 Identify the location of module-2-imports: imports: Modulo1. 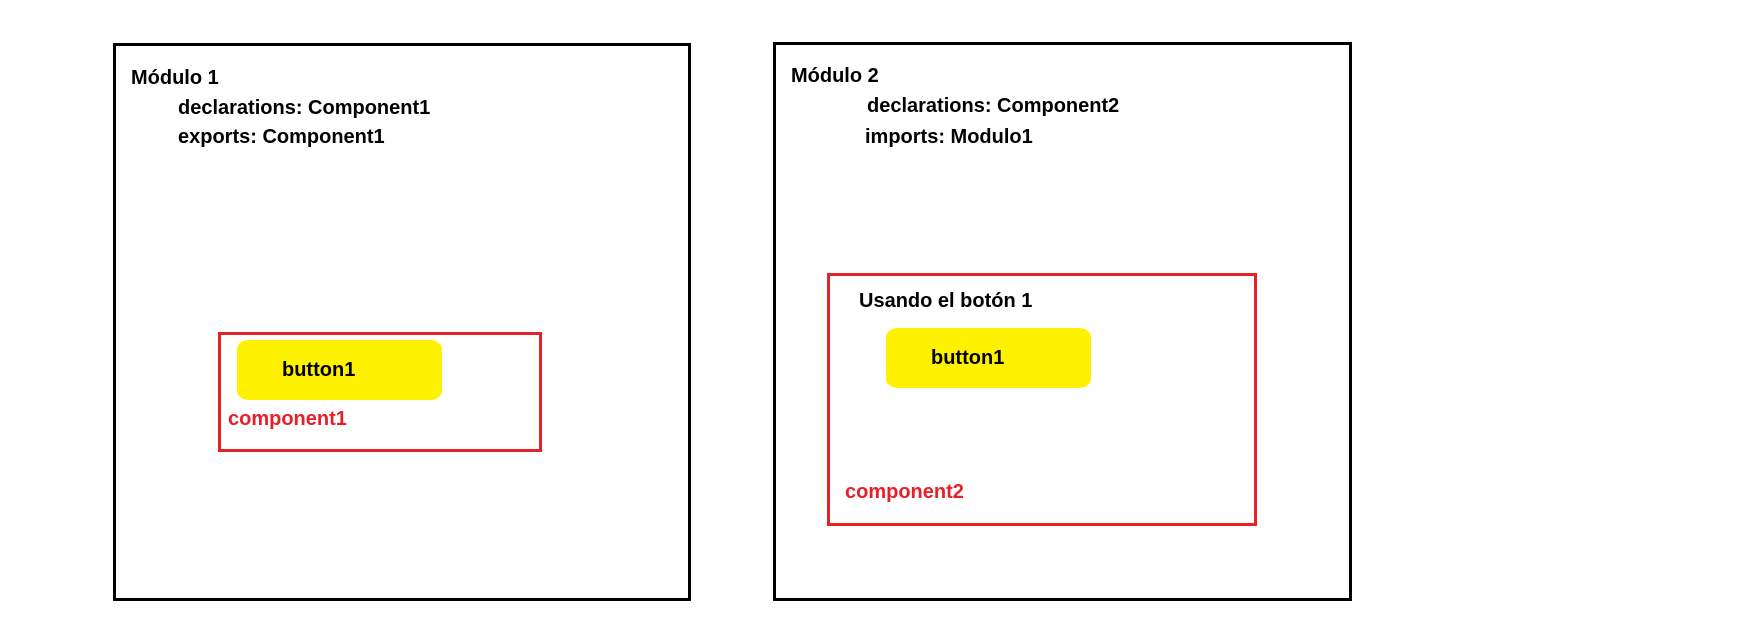
(949, 137).